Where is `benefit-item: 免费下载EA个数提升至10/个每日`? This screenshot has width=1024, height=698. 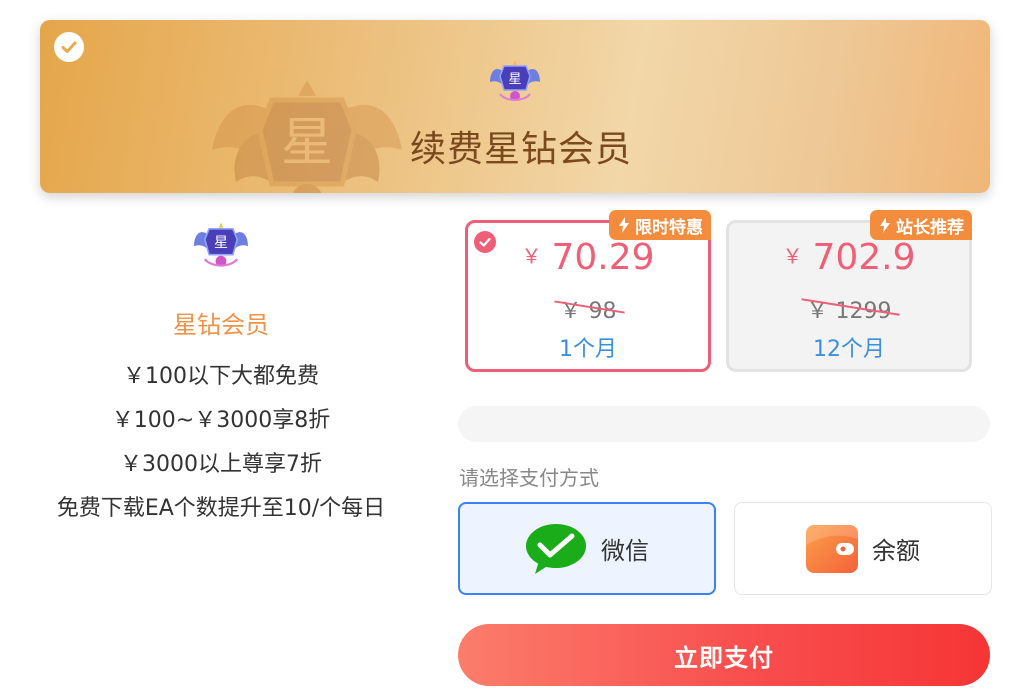
benefit-item: 免费下载EA个数提升至10/个每日 is located at coordinates (221, 508).